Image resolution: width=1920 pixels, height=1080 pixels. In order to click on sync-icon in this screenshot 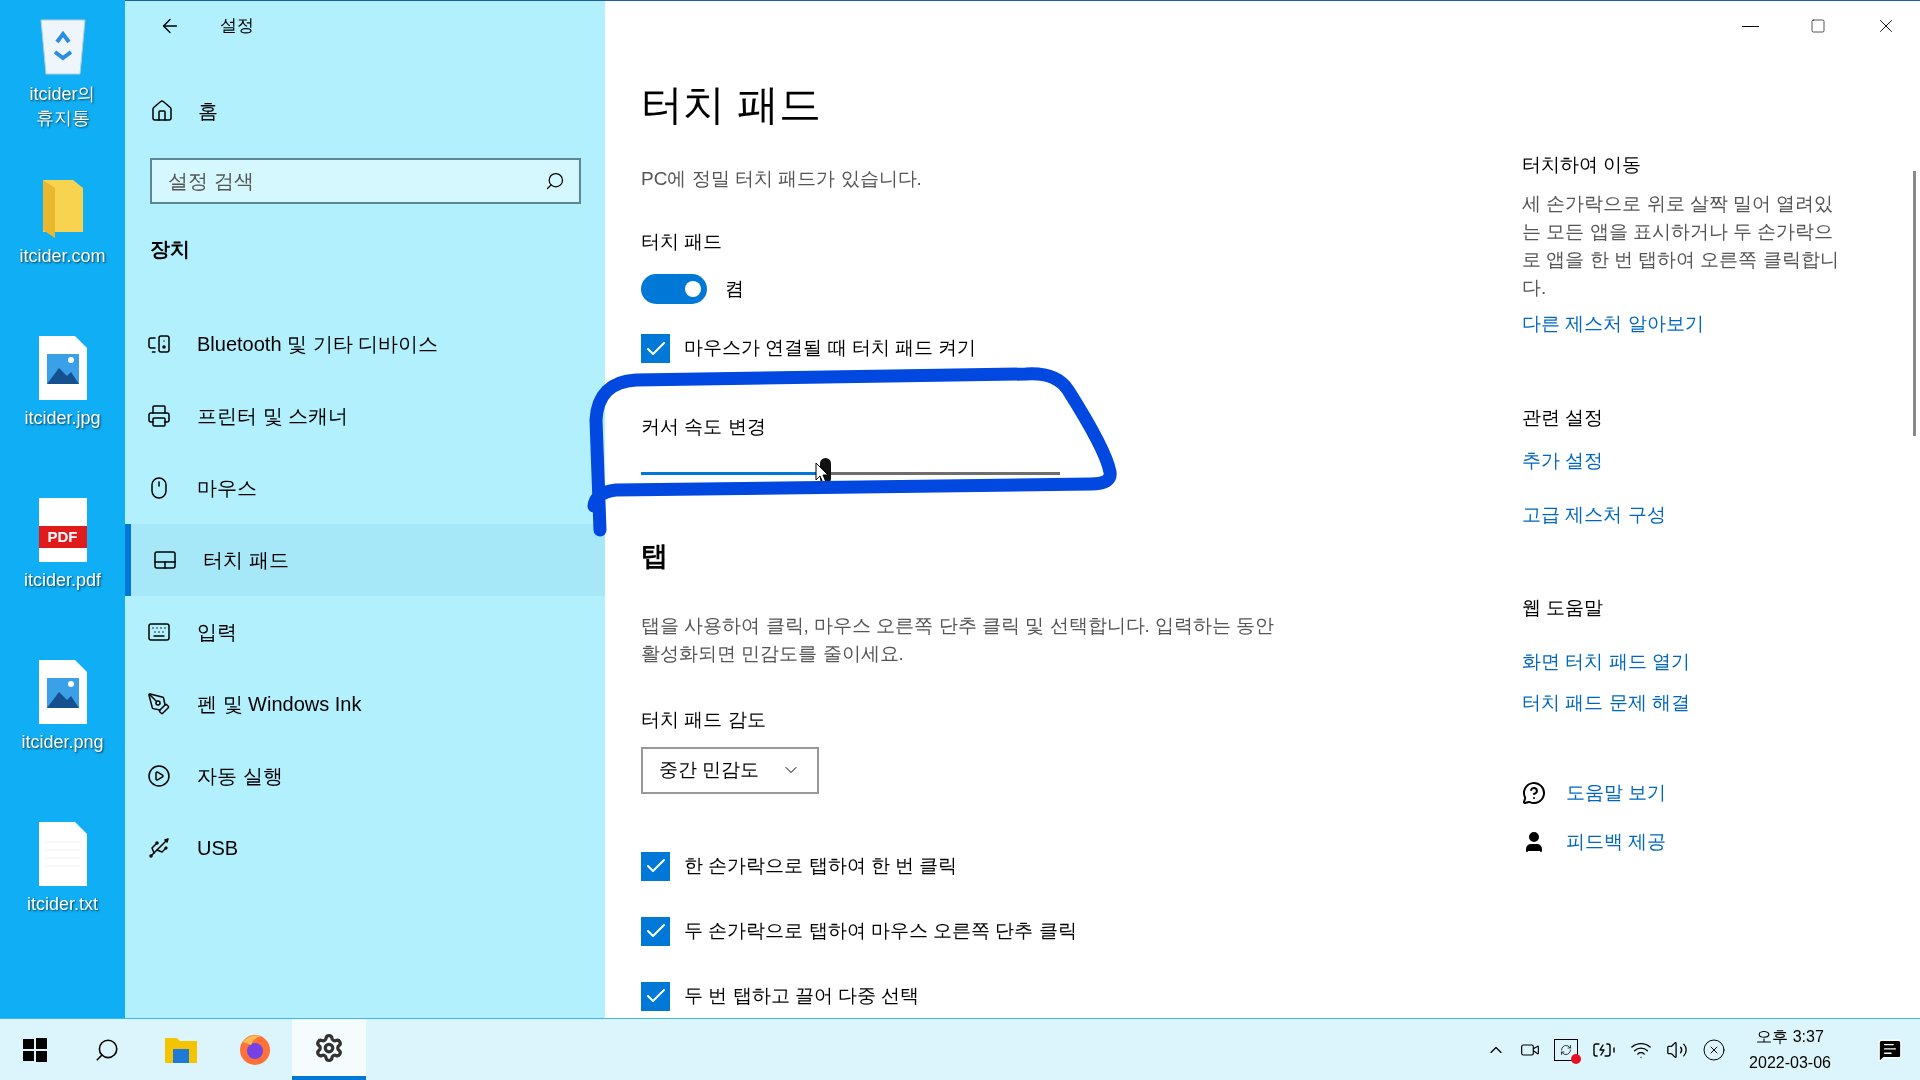, I will do `click(1566, 1049)`.